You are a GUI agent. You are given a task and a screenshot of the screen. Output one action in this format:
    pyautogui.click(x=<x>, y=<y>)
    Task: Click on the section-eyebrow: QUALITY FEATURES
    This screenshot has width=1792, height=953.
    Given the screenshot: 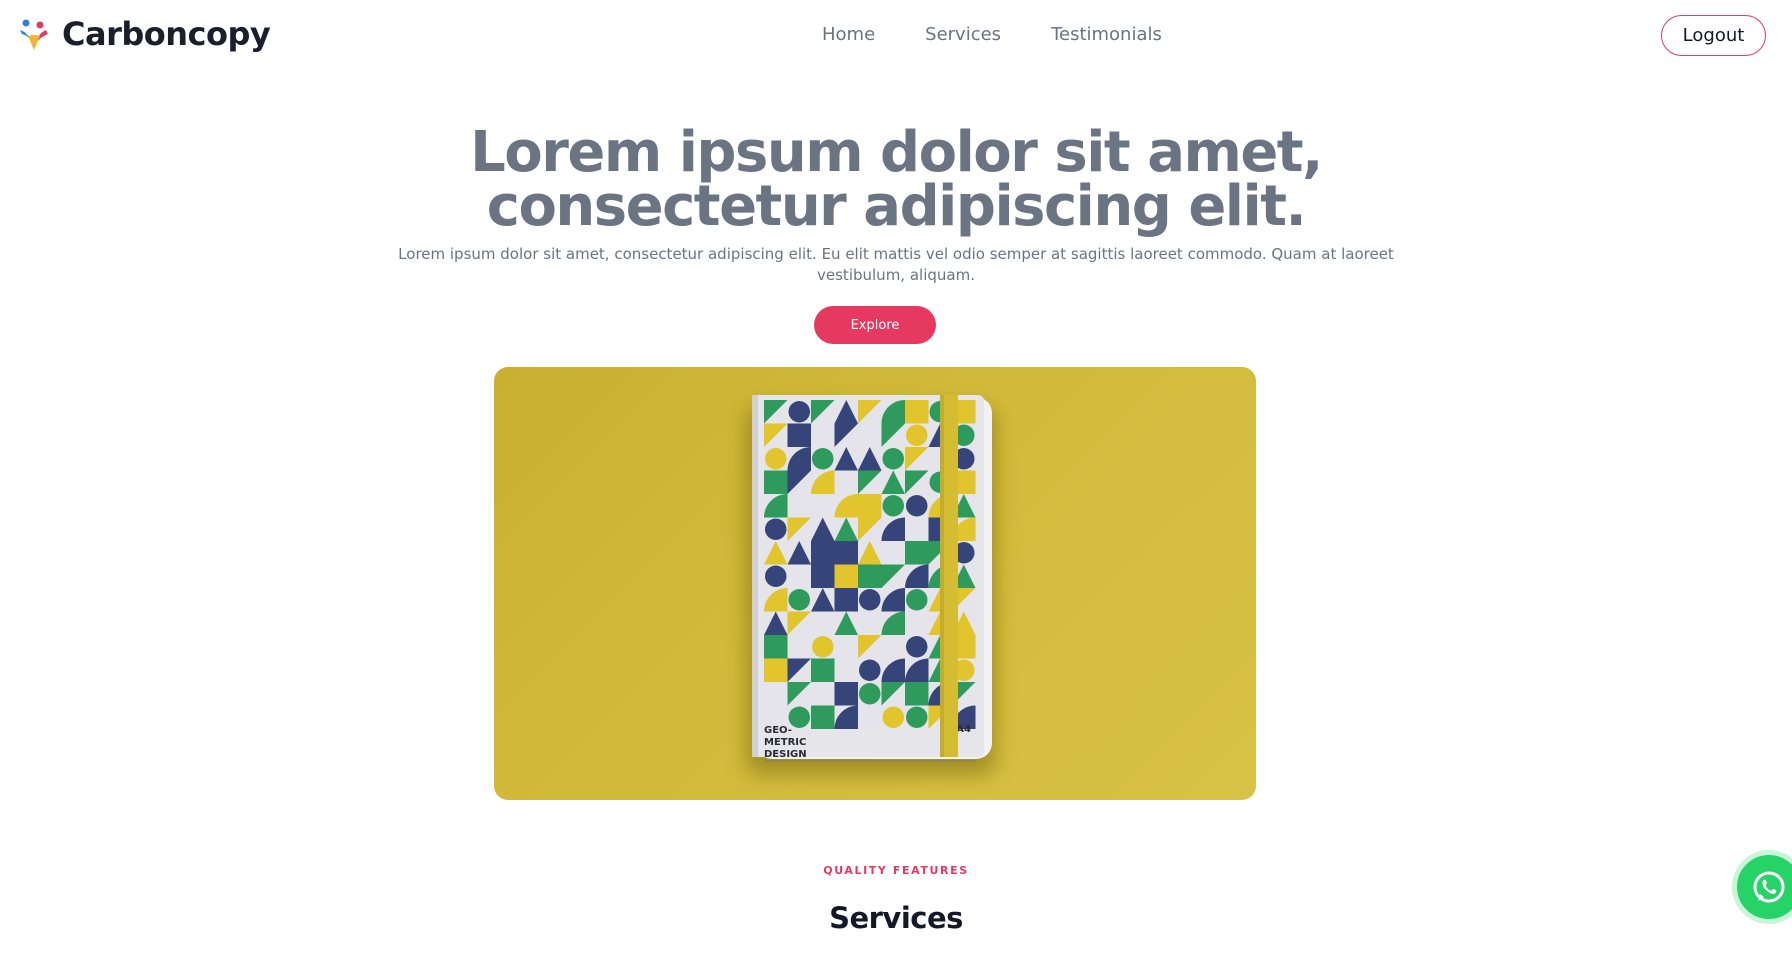 What is the action you would take?
    pyautogui.click(x=896, y=870)
    